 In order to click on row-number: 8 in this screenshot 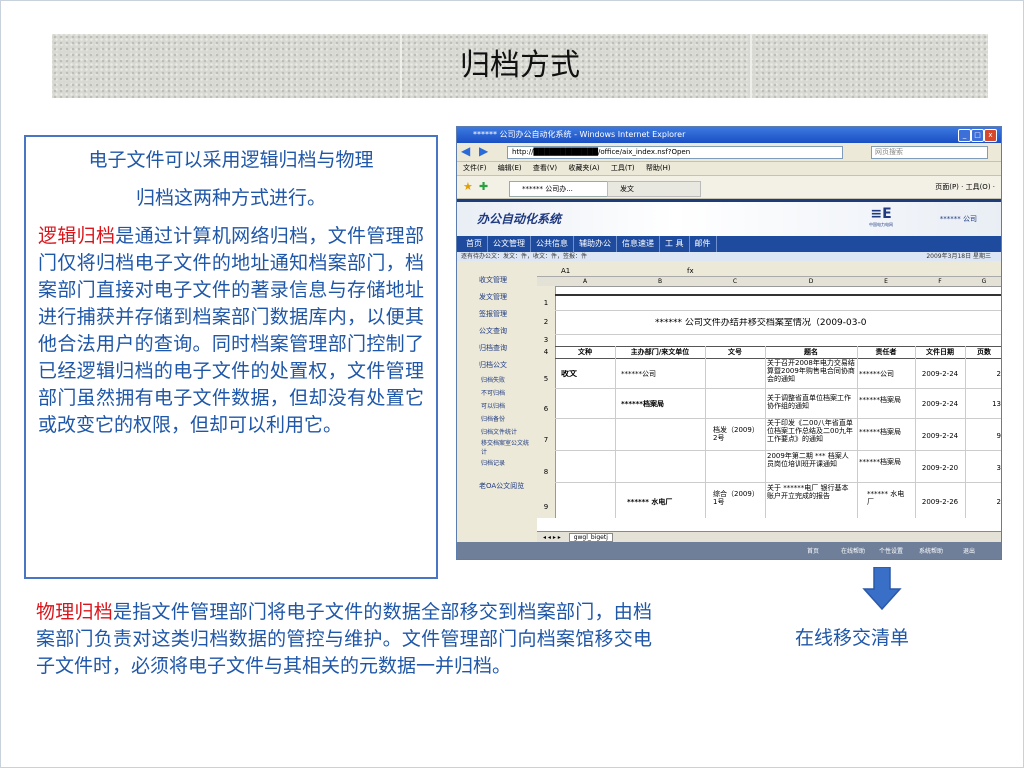, I will do `click(546, 466)`.